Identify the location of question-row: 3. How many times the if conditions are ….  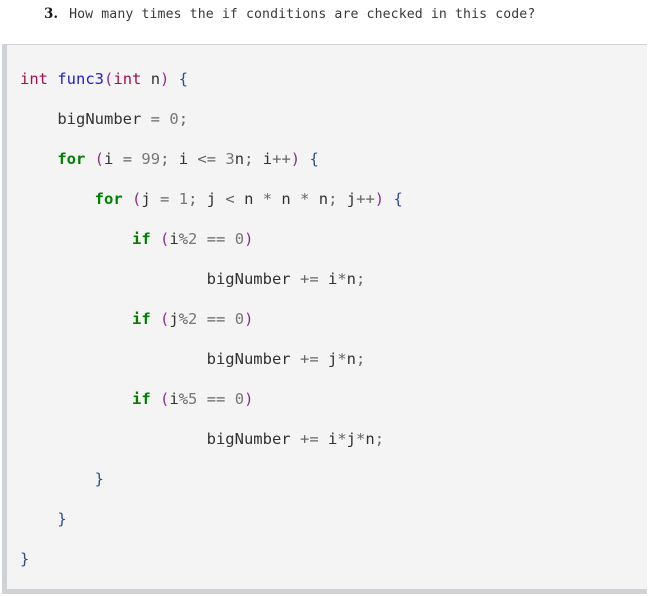
(325, 14).